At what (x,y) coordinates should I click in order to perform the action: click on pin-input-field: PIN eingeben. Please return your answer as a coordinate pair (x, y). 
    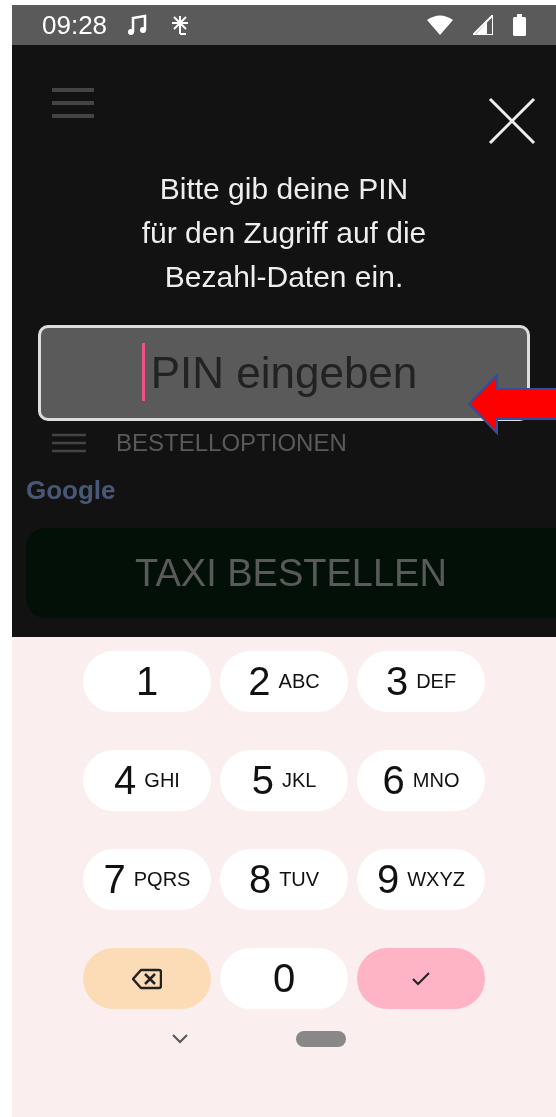
    Looking at the image, I should click on (284, 373).